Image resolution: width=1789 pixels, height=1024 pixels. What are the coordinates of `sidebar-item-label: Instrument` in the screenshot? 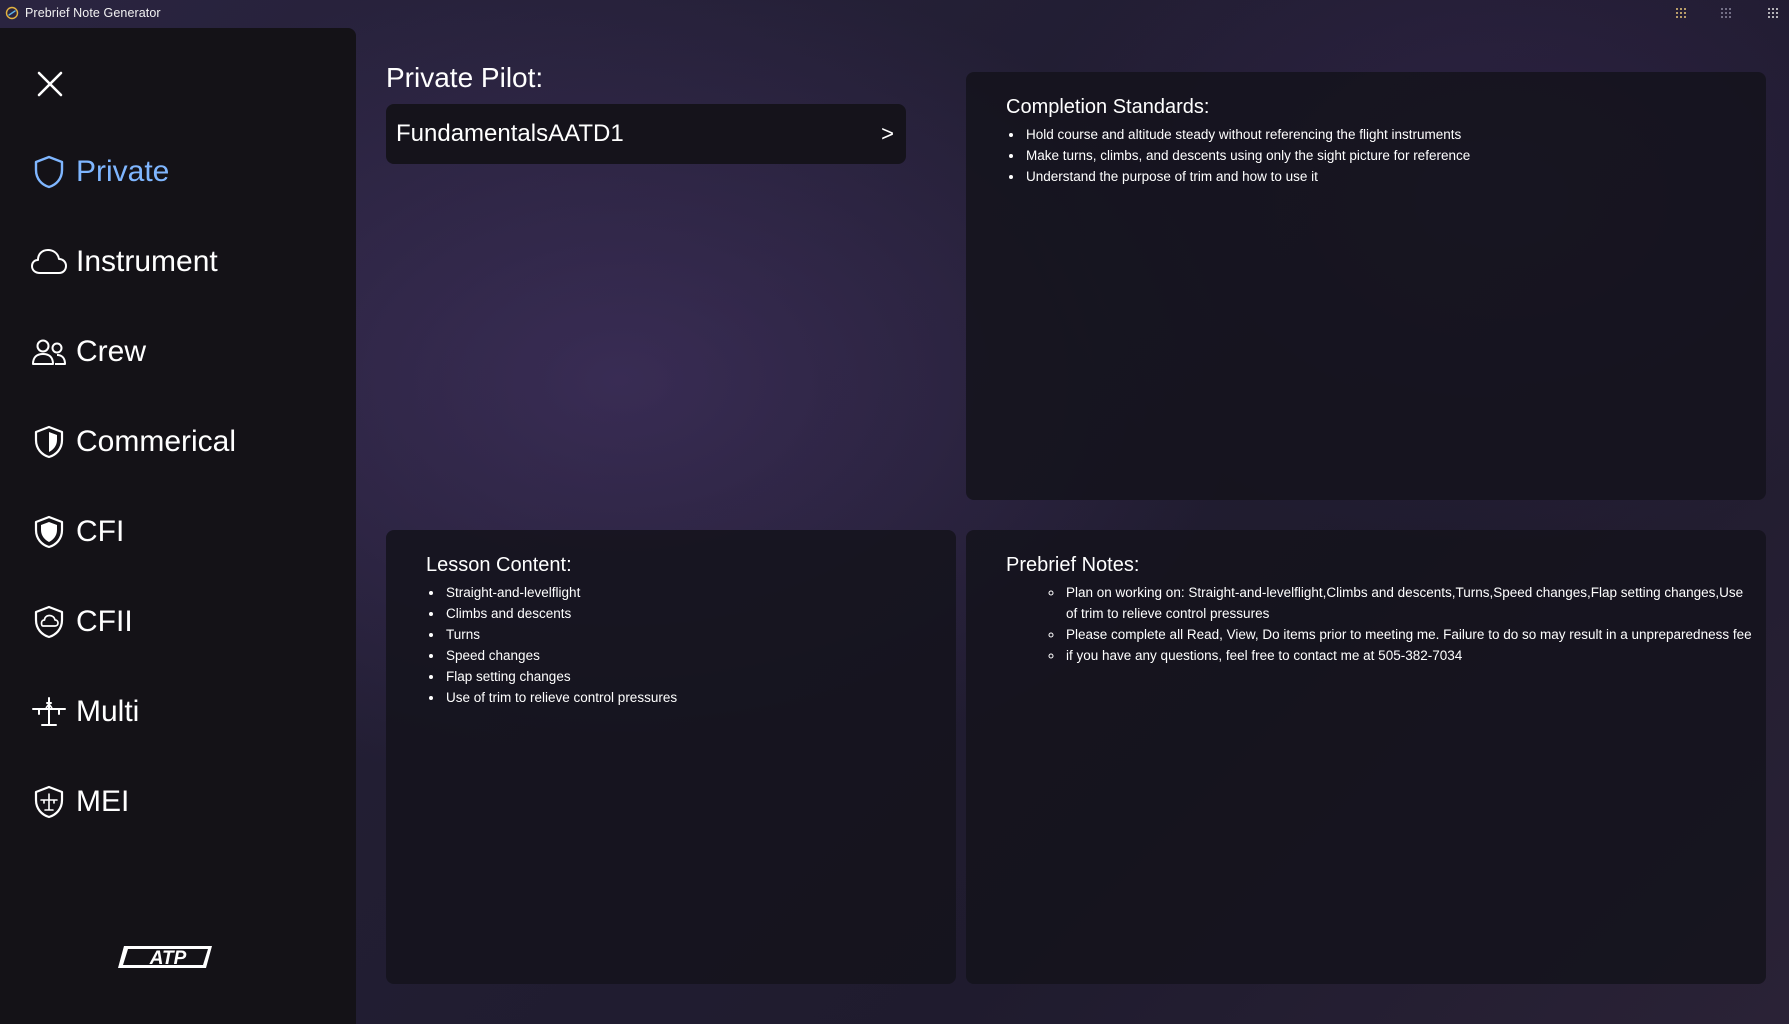 It's located at (147, 261).